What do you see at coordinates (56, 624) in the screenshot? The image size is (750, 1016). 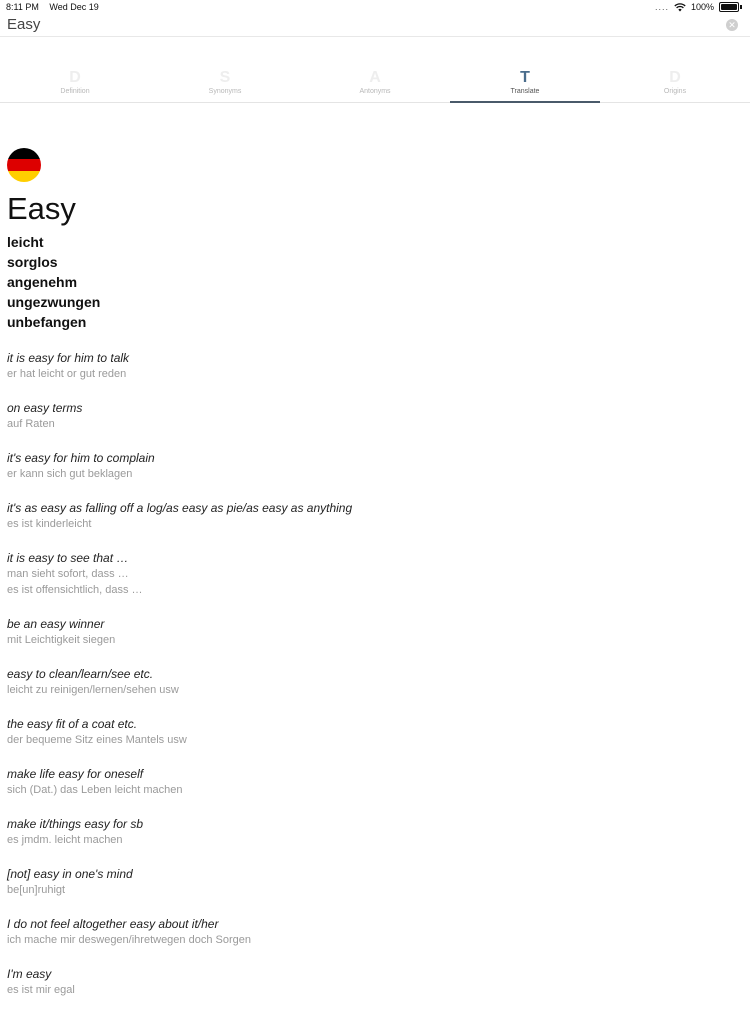 I see `example-phrase: be an easy winner` at bounding box center [56, 624].